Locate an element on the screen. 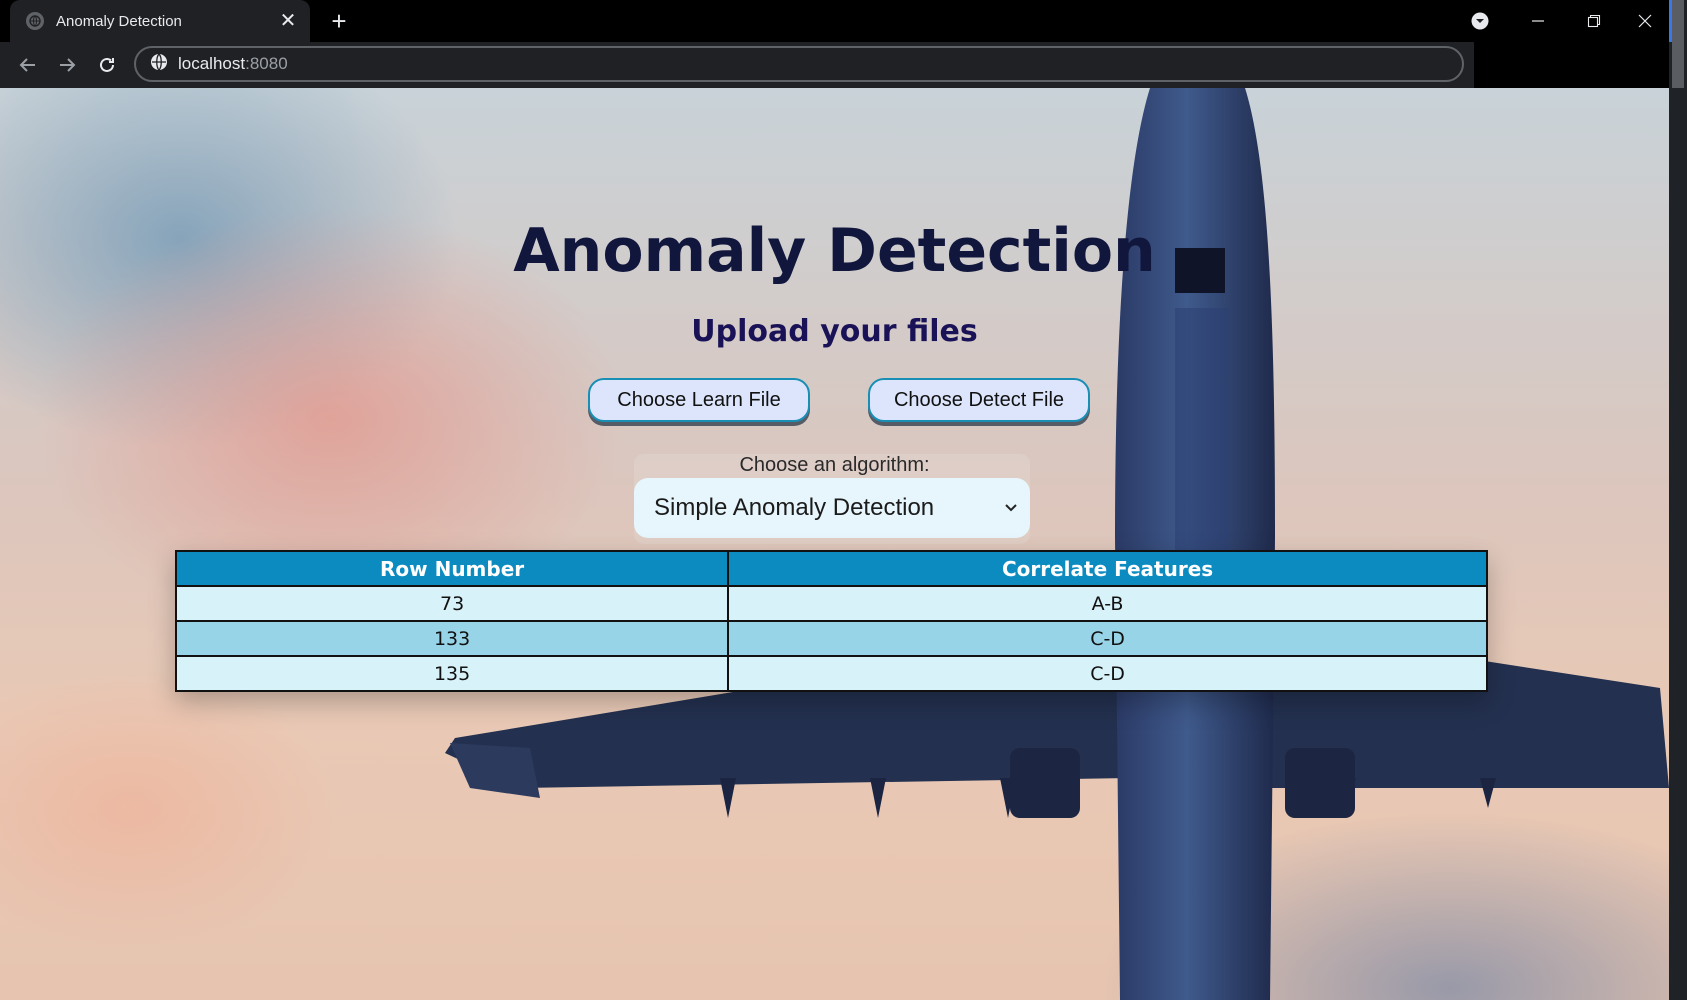  table-header-row: Row Number Correlate Features is located at coordinates (831, 568).